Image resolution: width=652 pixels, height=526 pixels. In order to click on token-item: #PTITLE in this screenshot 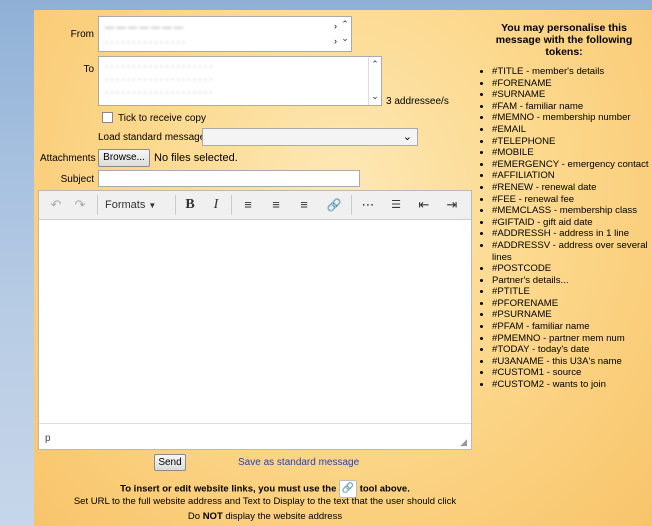, I will do `click(571, 292)`.